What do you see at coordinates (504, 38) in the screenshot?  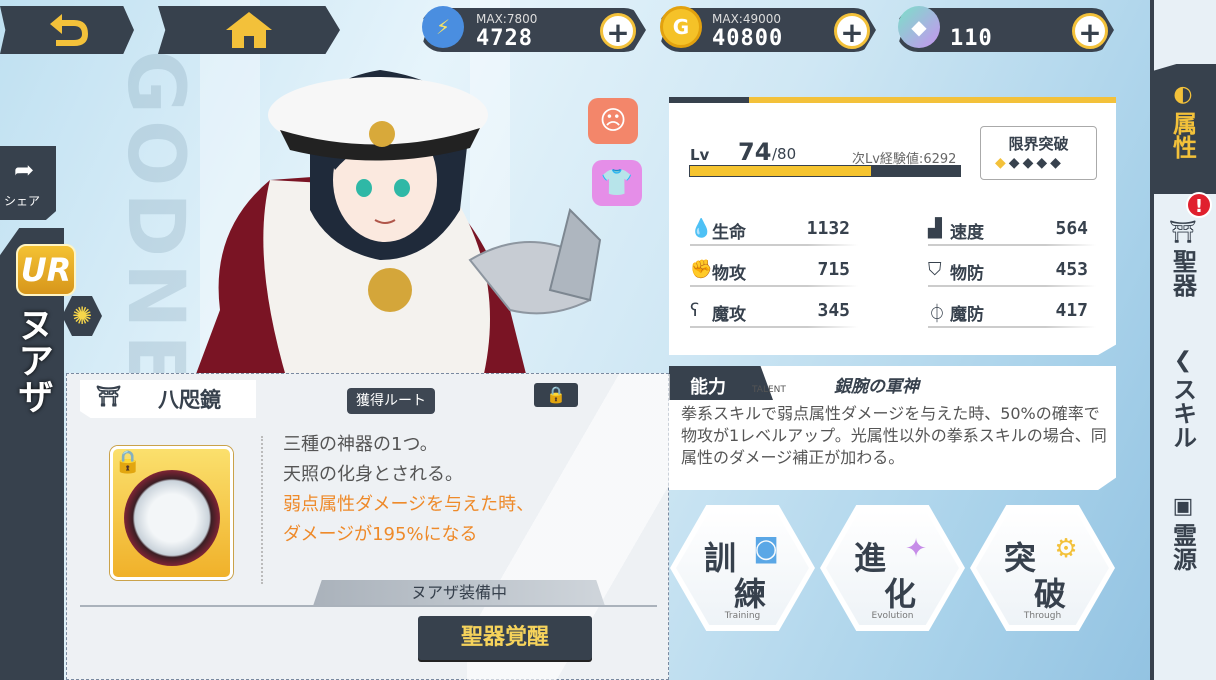 I see `stamina-value: 4728` at bounding box center [504, 38].